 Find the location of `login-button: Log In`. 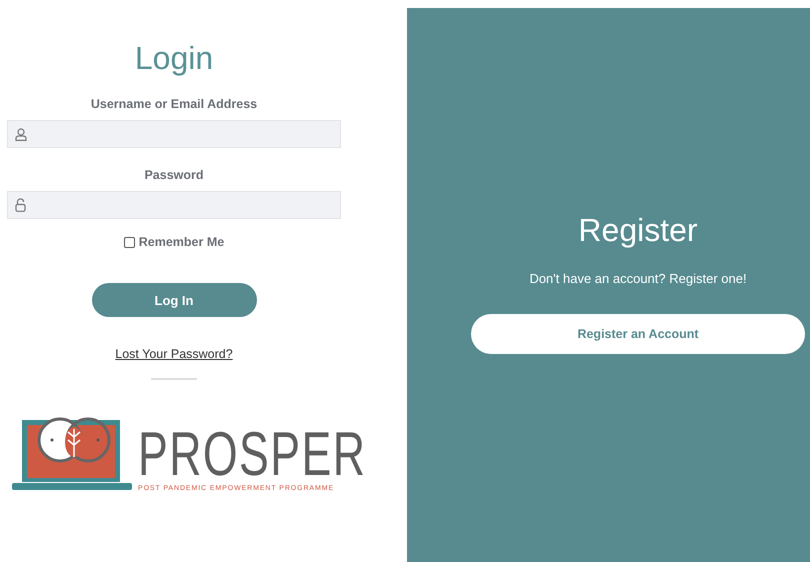

login-button: Log In is located at coordinates (174, 300).